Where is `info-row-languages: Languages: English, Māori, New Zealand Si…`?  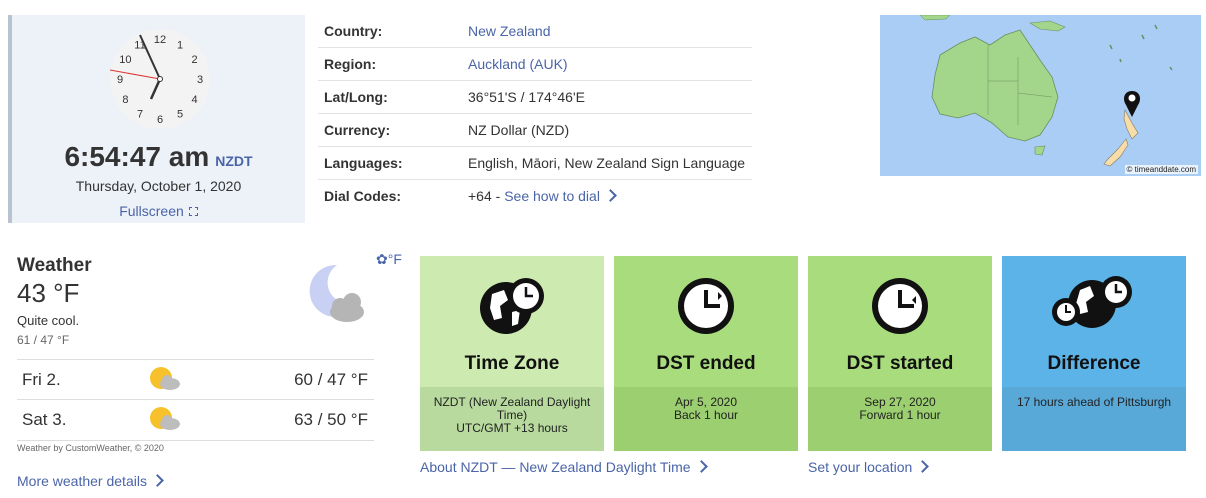
info-row-languages: Languages: English, Māori, New Zealand Si… is located at coordinates (535, 163).